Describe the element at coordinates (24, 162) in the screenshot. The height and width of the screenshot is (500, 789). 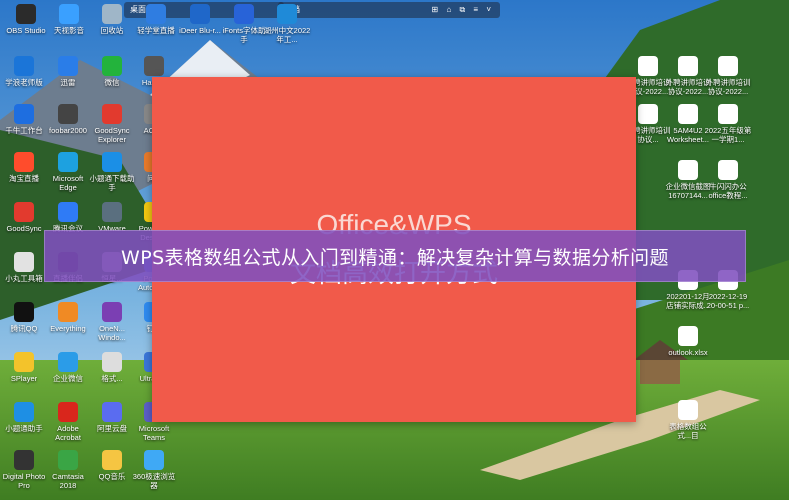
I see `taobao-live-icon` at that location.